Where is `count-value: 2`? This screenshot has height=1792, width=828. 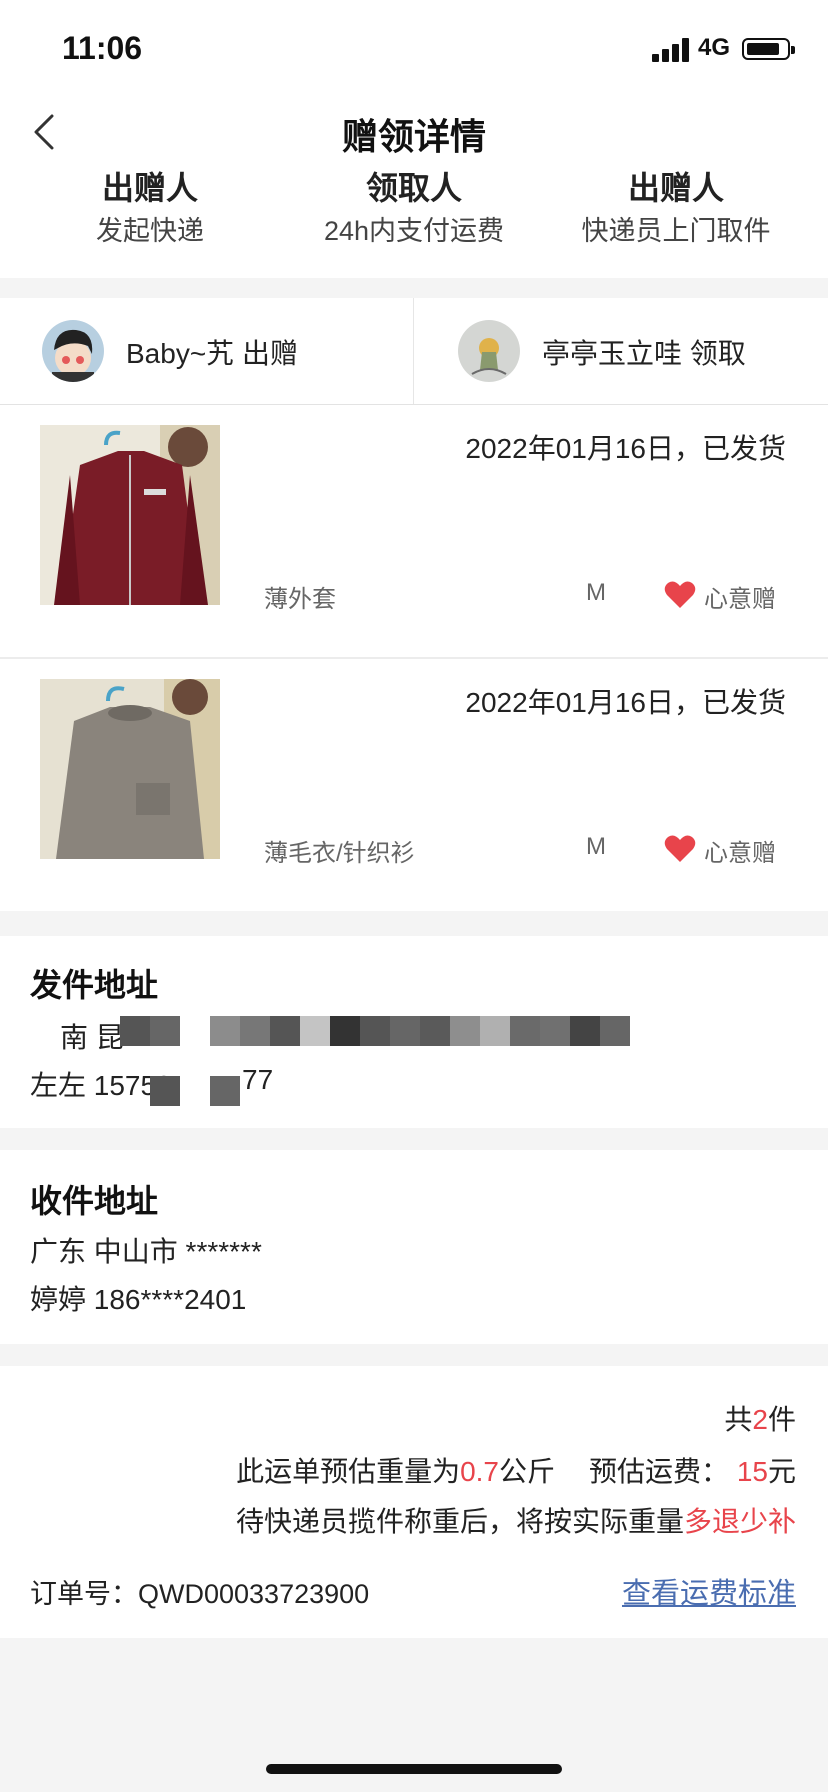
count-value: 2 is located at coordinates (760, 1419).